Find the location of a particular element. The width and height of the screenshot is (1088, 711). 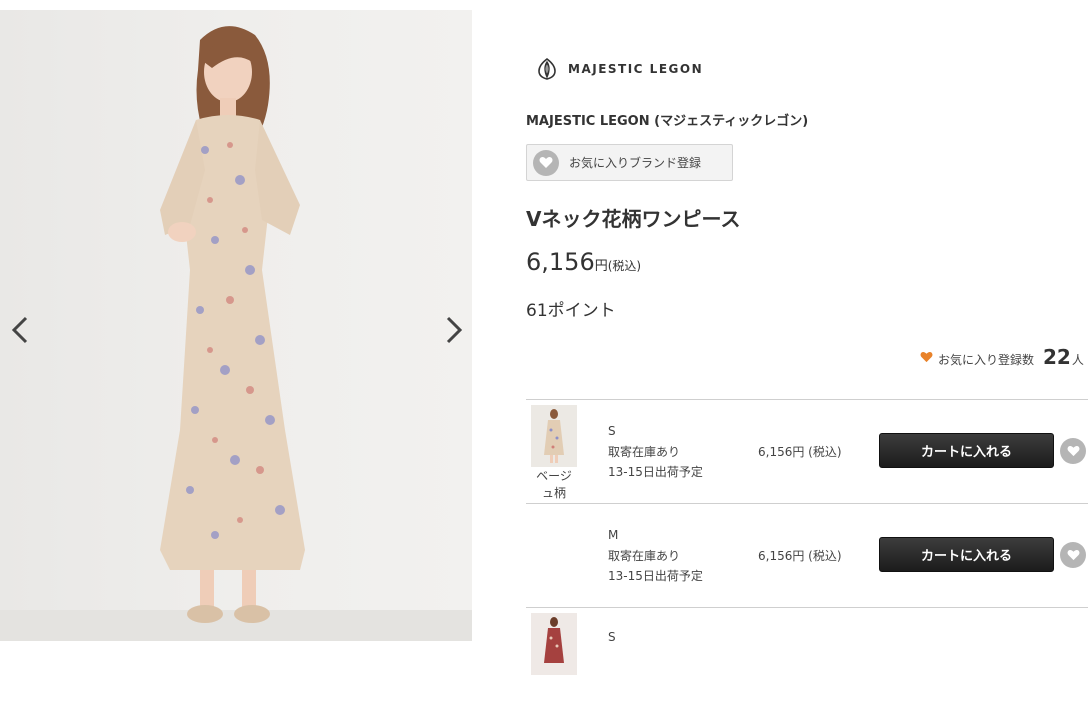

product-title: Vネック花柄ワンピース is located at coordinates (633, 219).